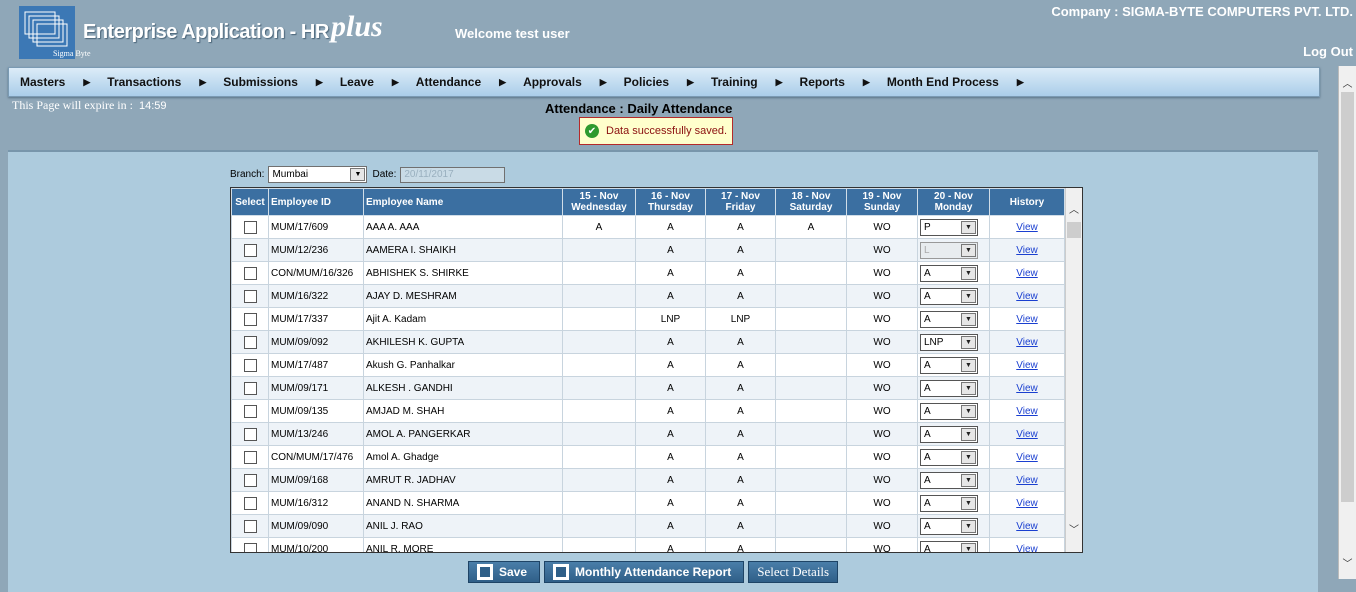 This screenshot has height=592, width=1356. Describe the element at coordinates (949, 342) in the screenshot. I see `attendance-status-select: LNP ▼` at that location.